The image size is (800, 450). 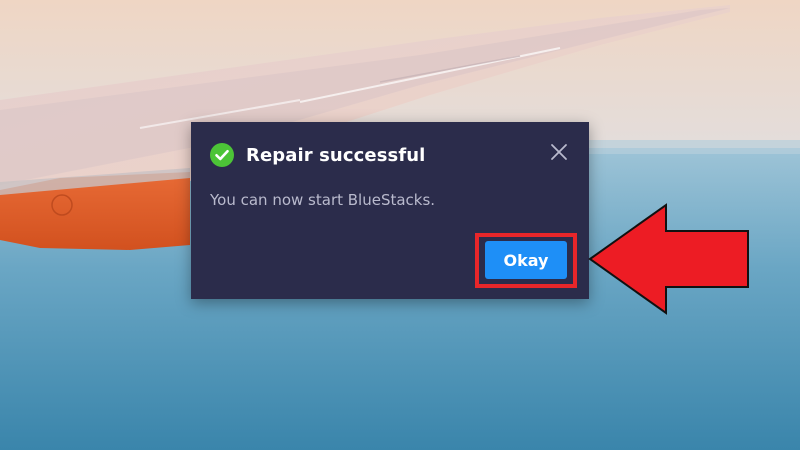 I want to click on close-icon, so click(x=559, y=152).